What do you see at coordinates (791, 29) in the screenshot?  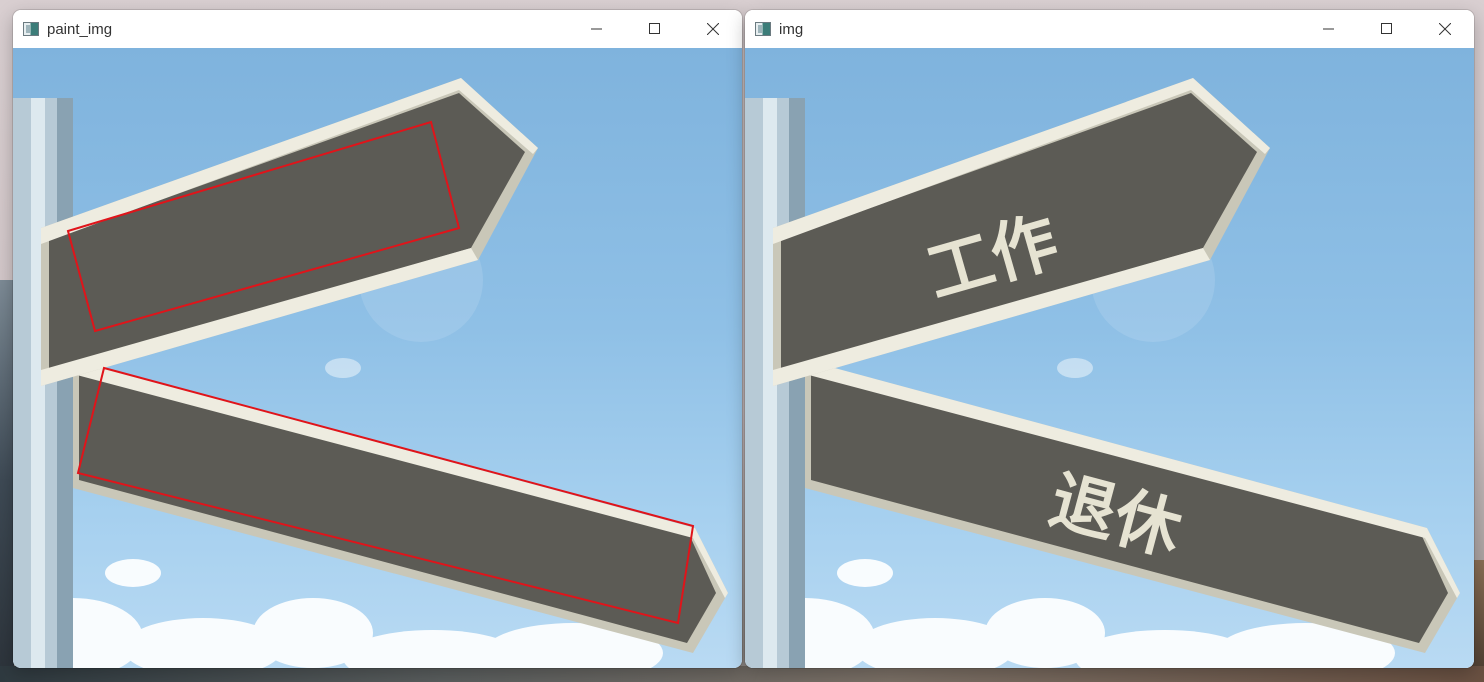 I see `window-title: img` at bounding box center [791, 29].